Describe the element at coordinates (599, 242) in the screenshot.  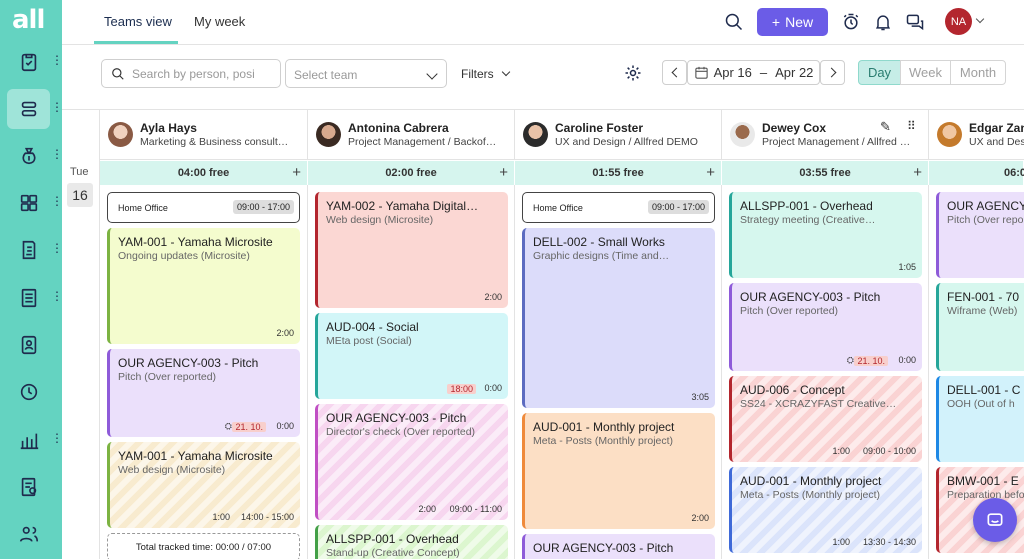
I see `task-title: DELL-002 - Small Works` at that location.